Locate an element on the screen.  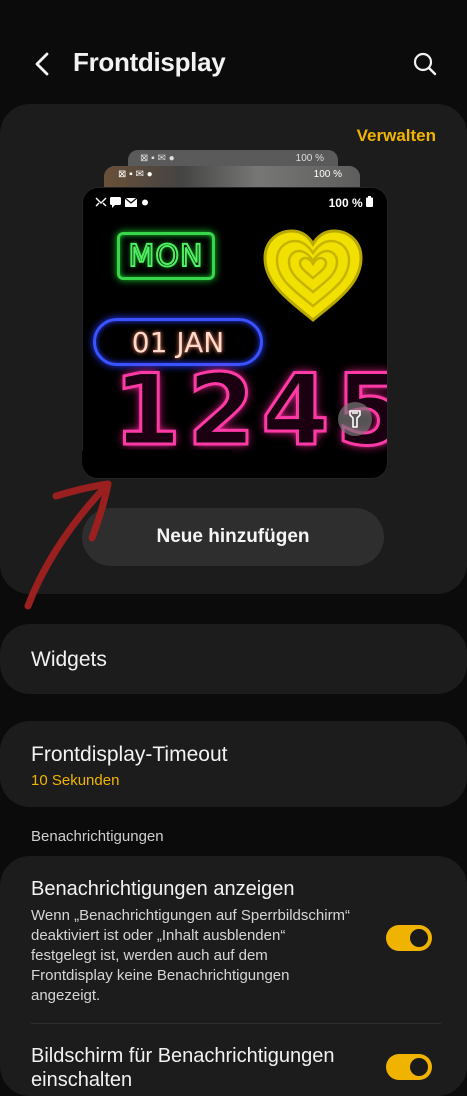
search-icon is located at coordinates (425, 64).